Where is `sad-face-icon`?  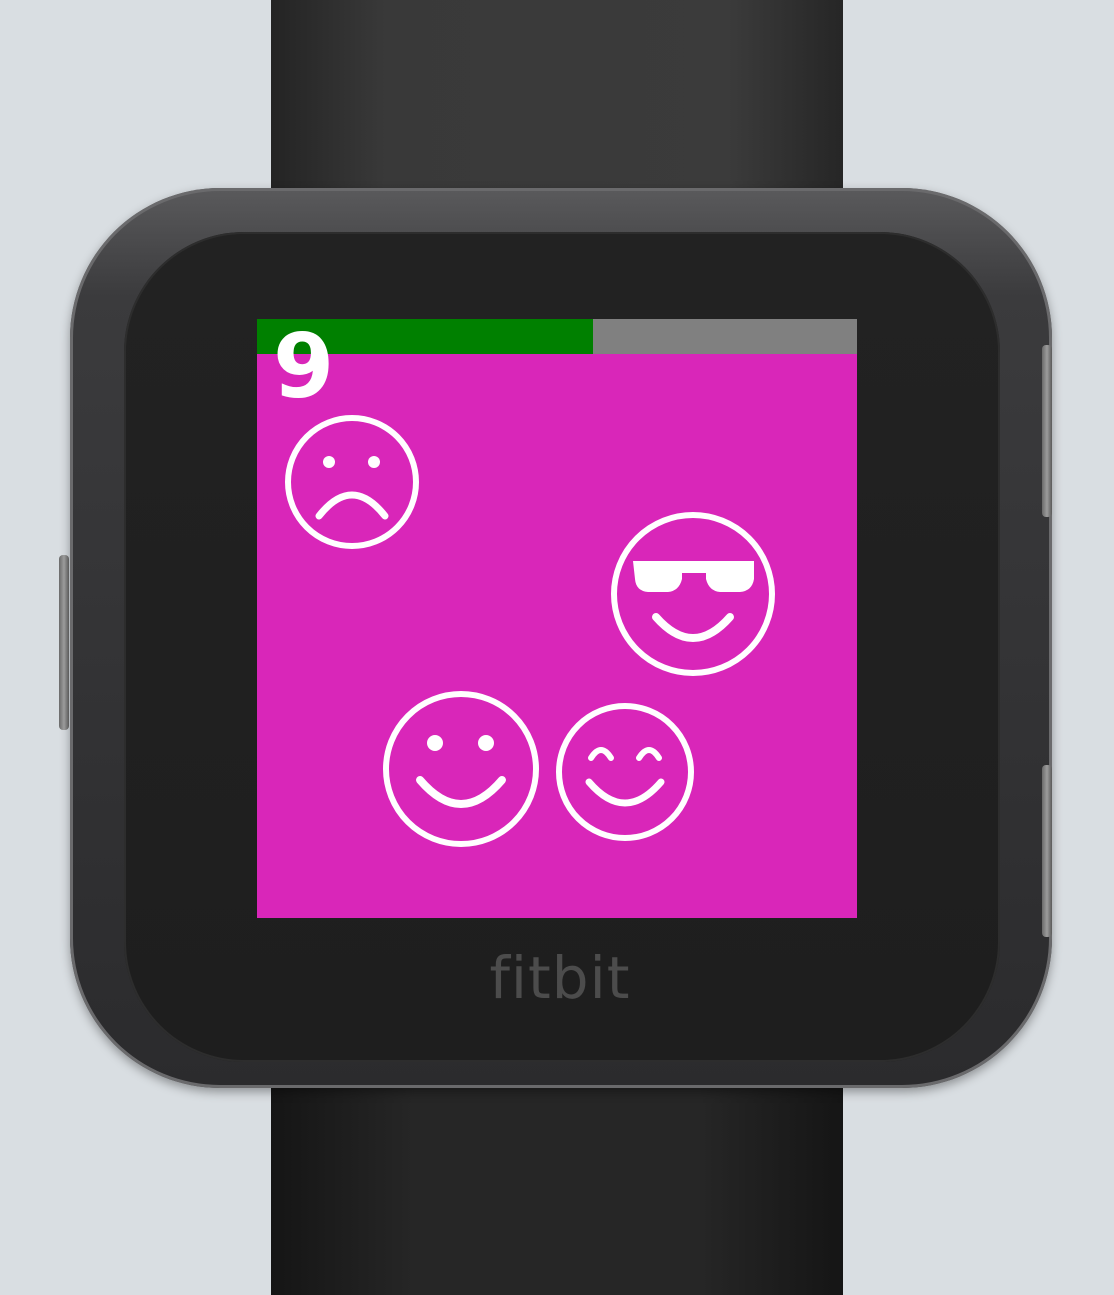 sad-face-icon is located at coordinates (352, 482).